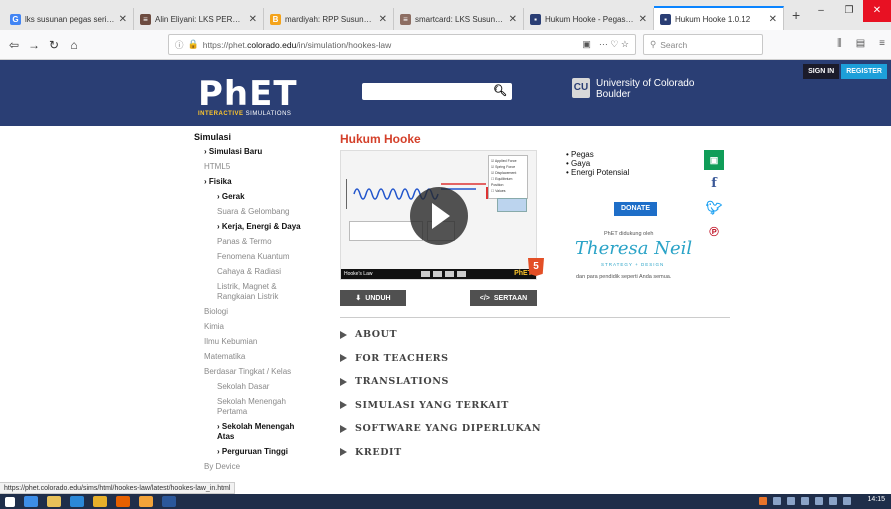 Image resolution: width=891 pixels, height=509 pixels. I want to click on sidebar-item: Biologi, so click(253, 312).